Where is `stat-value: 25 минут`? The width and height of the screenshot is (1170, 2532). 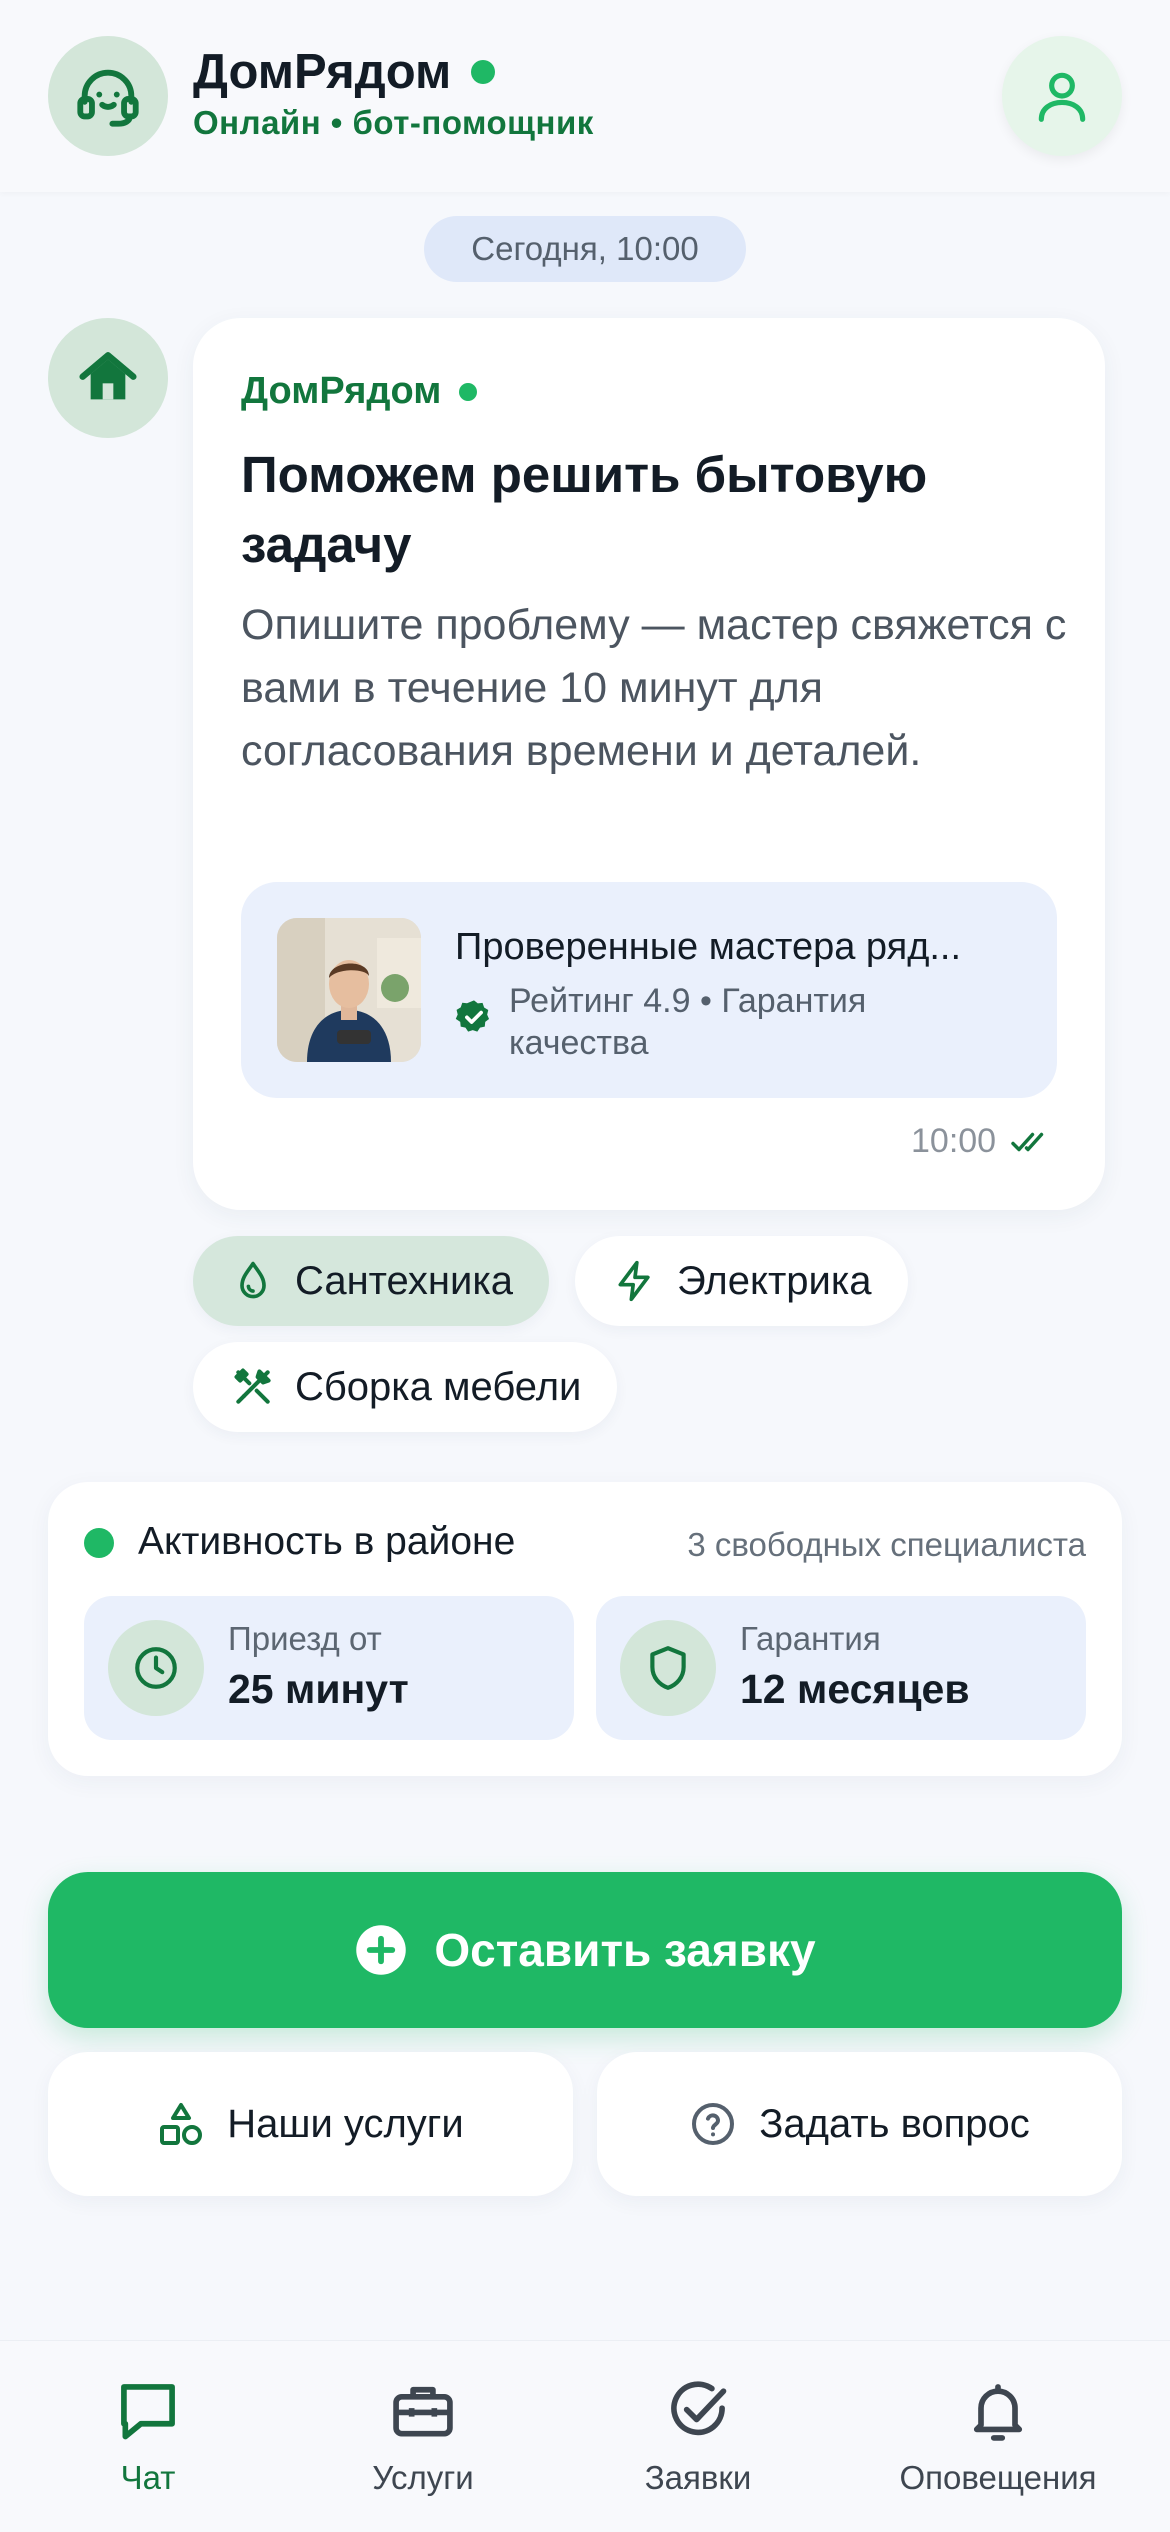 stat-value: 25 минут is located at coordinates (318, 1689).